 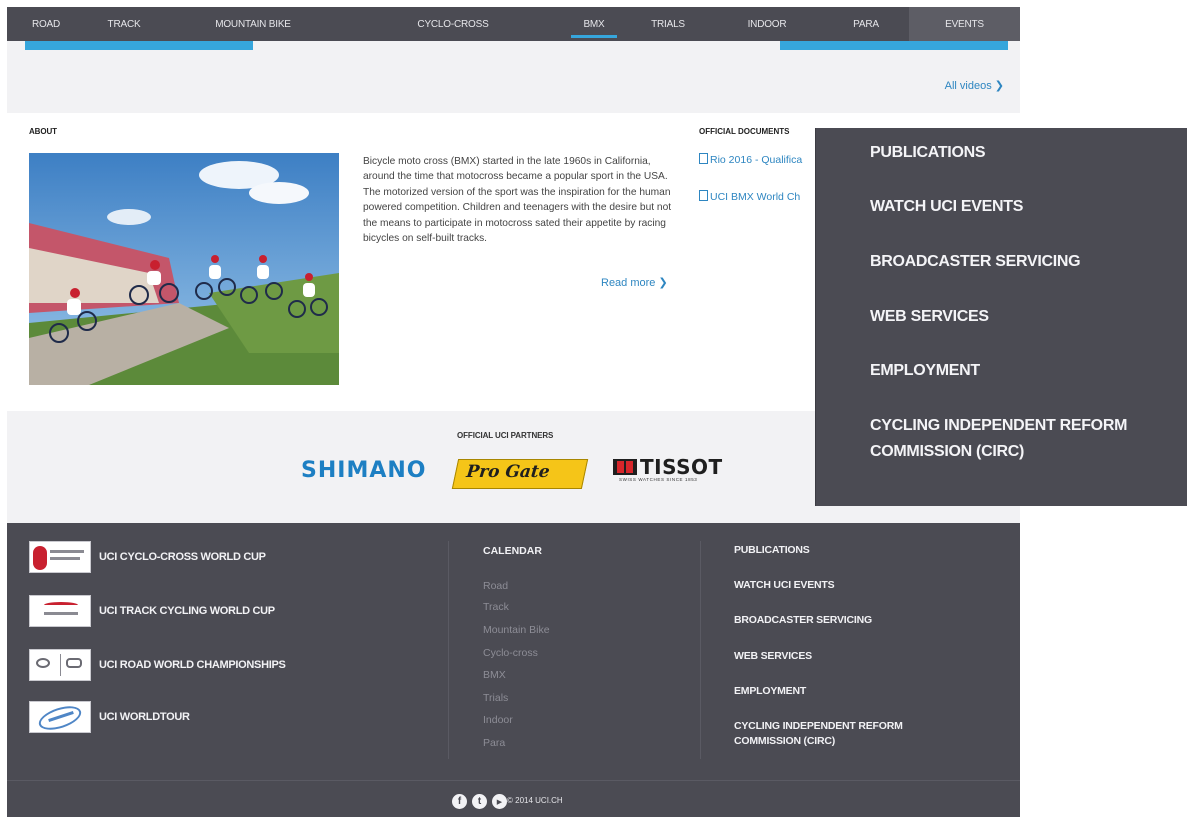 I want to click on document-link-bmx-world-championships: UCI BMX World Ch, so click(x=749, y=196).